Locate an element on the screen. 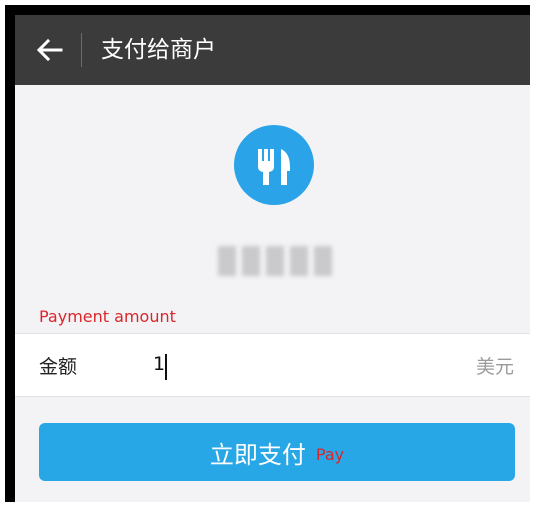  fork-knife-icon is located at coordinates (274, 167).